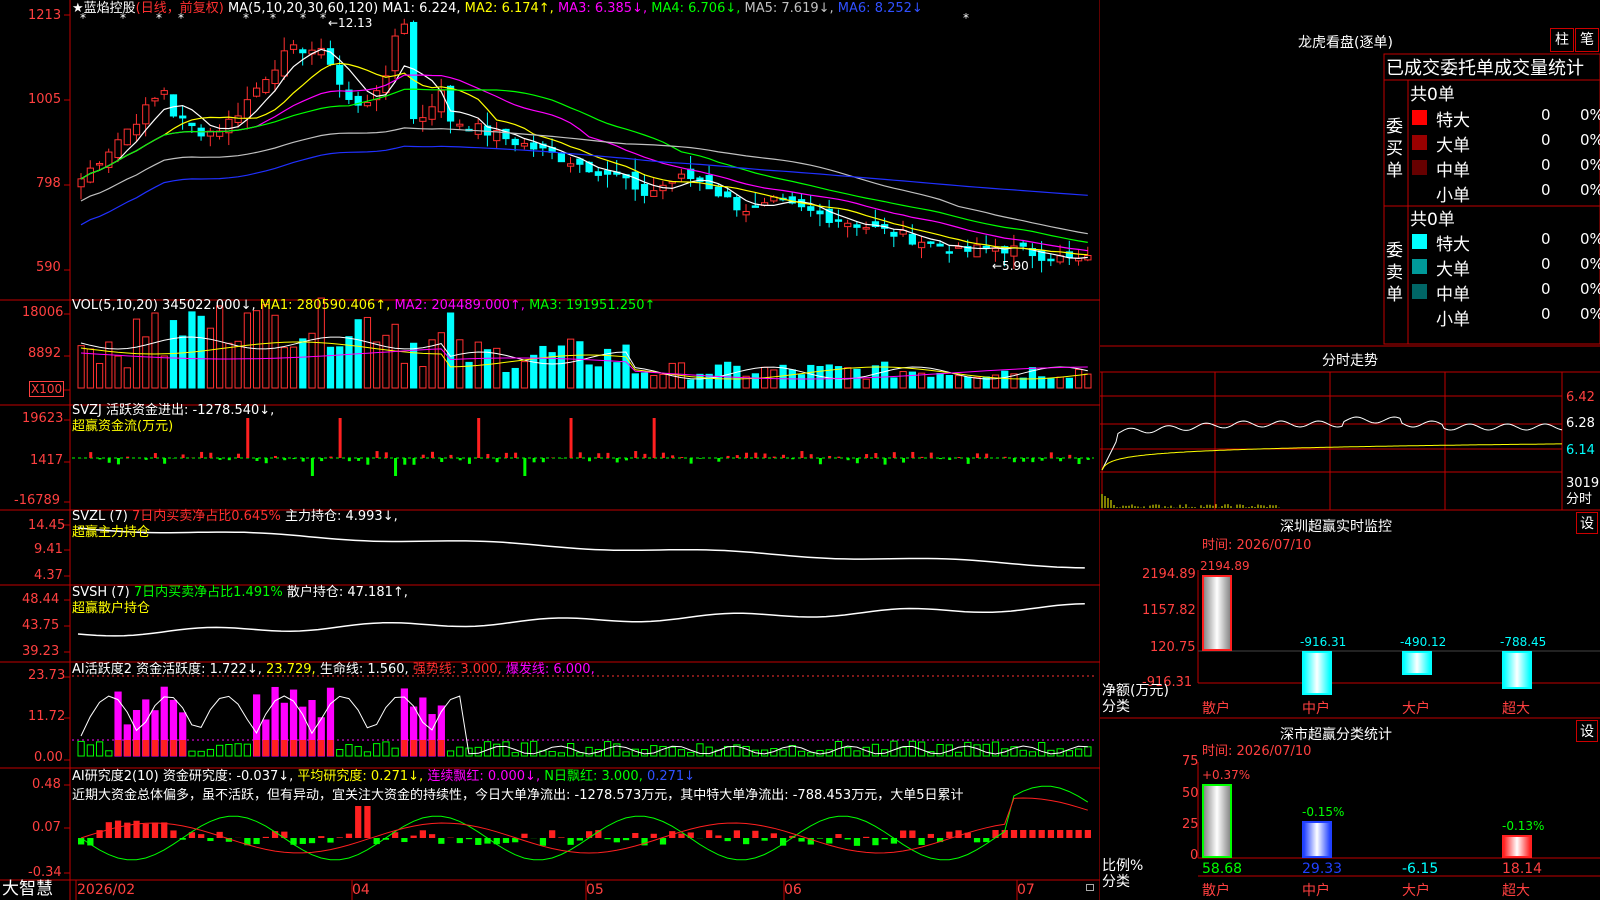 The image size is (1600, 900). I want to click on vol-unit-button: X100, so click(47, 389).